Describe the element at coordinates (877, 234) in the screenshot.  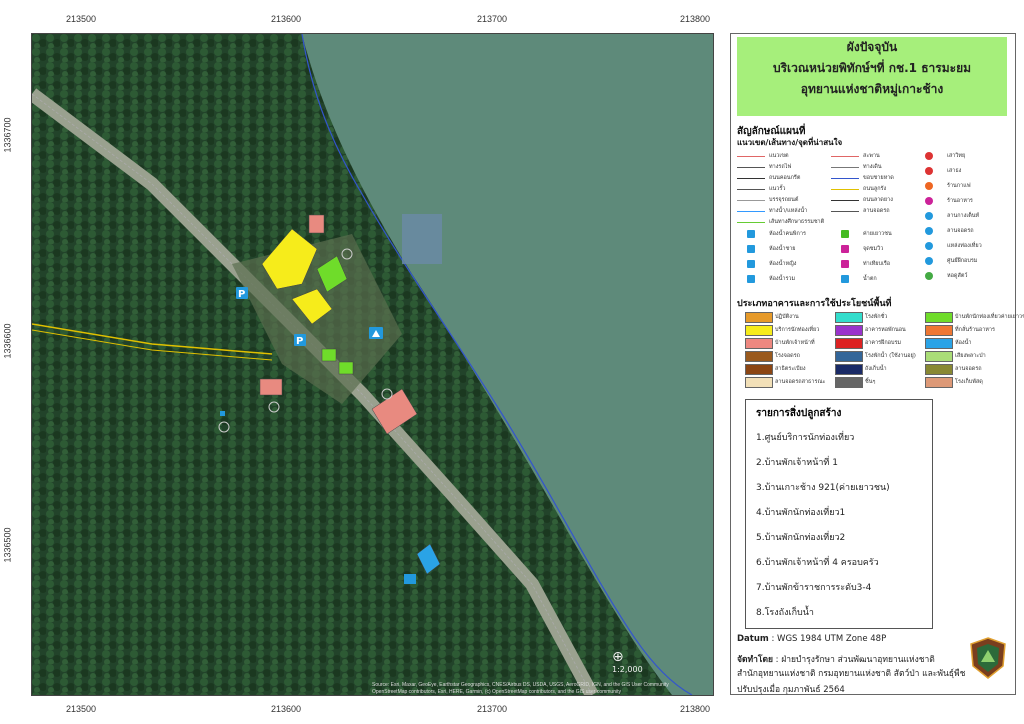
I see `point-legend-label: ค่ายเยาวชน` at that location.